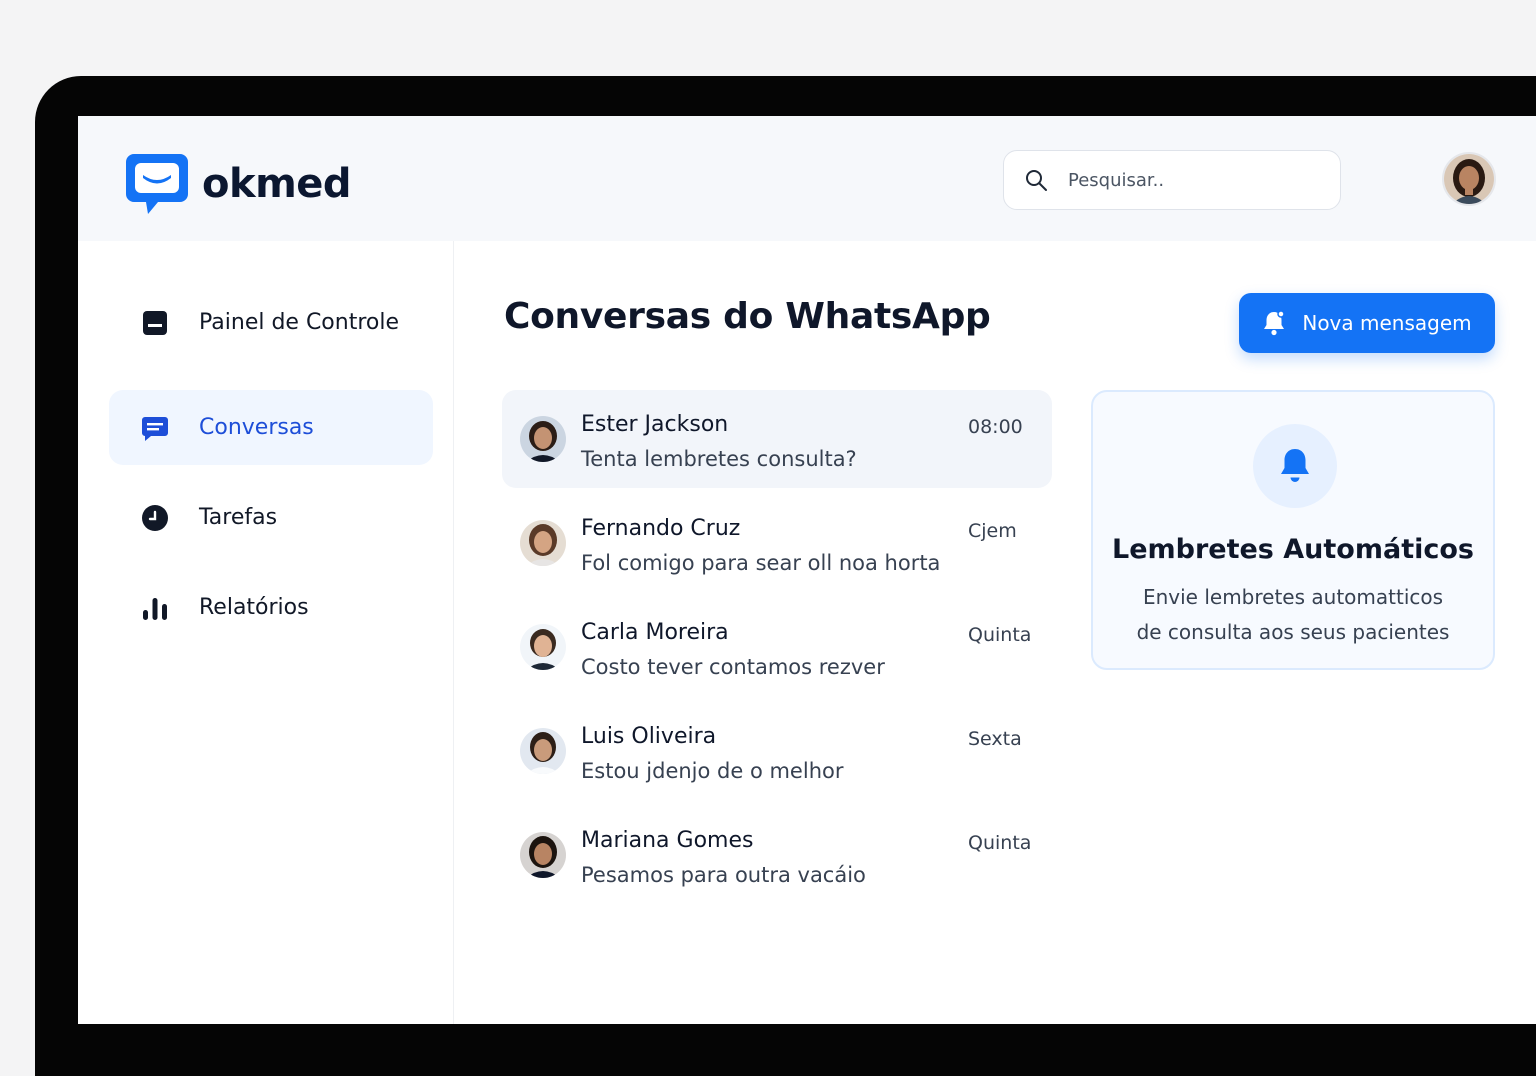  Describe the element at coordinates (299, 322) in the screenshot. I see `sidebar-item-label: Painel de Controle` at that location.